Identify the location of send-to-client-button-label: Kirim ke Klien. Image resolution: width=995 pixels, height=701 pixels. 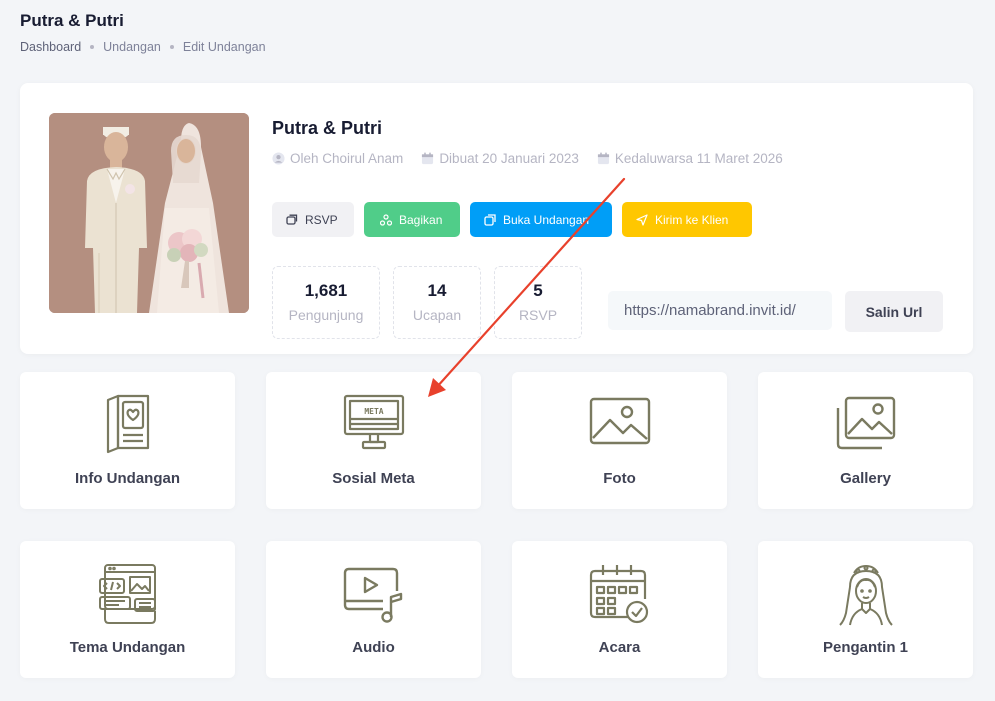
(692, 219).